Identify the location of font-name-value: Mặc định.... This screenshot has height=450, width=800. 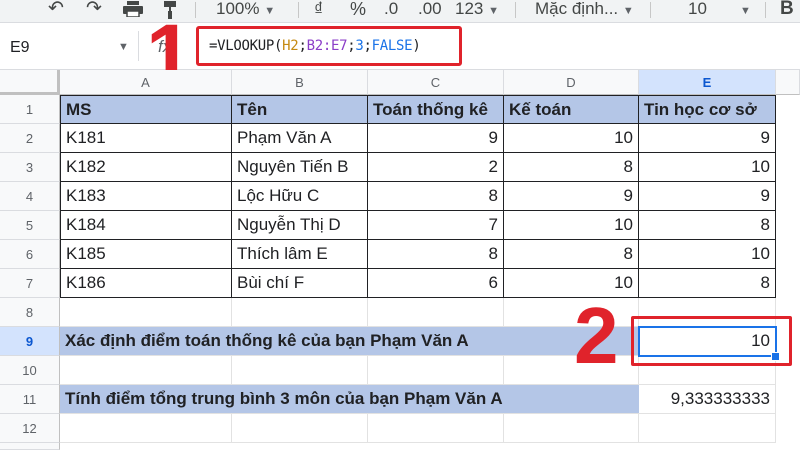
(577, 9).